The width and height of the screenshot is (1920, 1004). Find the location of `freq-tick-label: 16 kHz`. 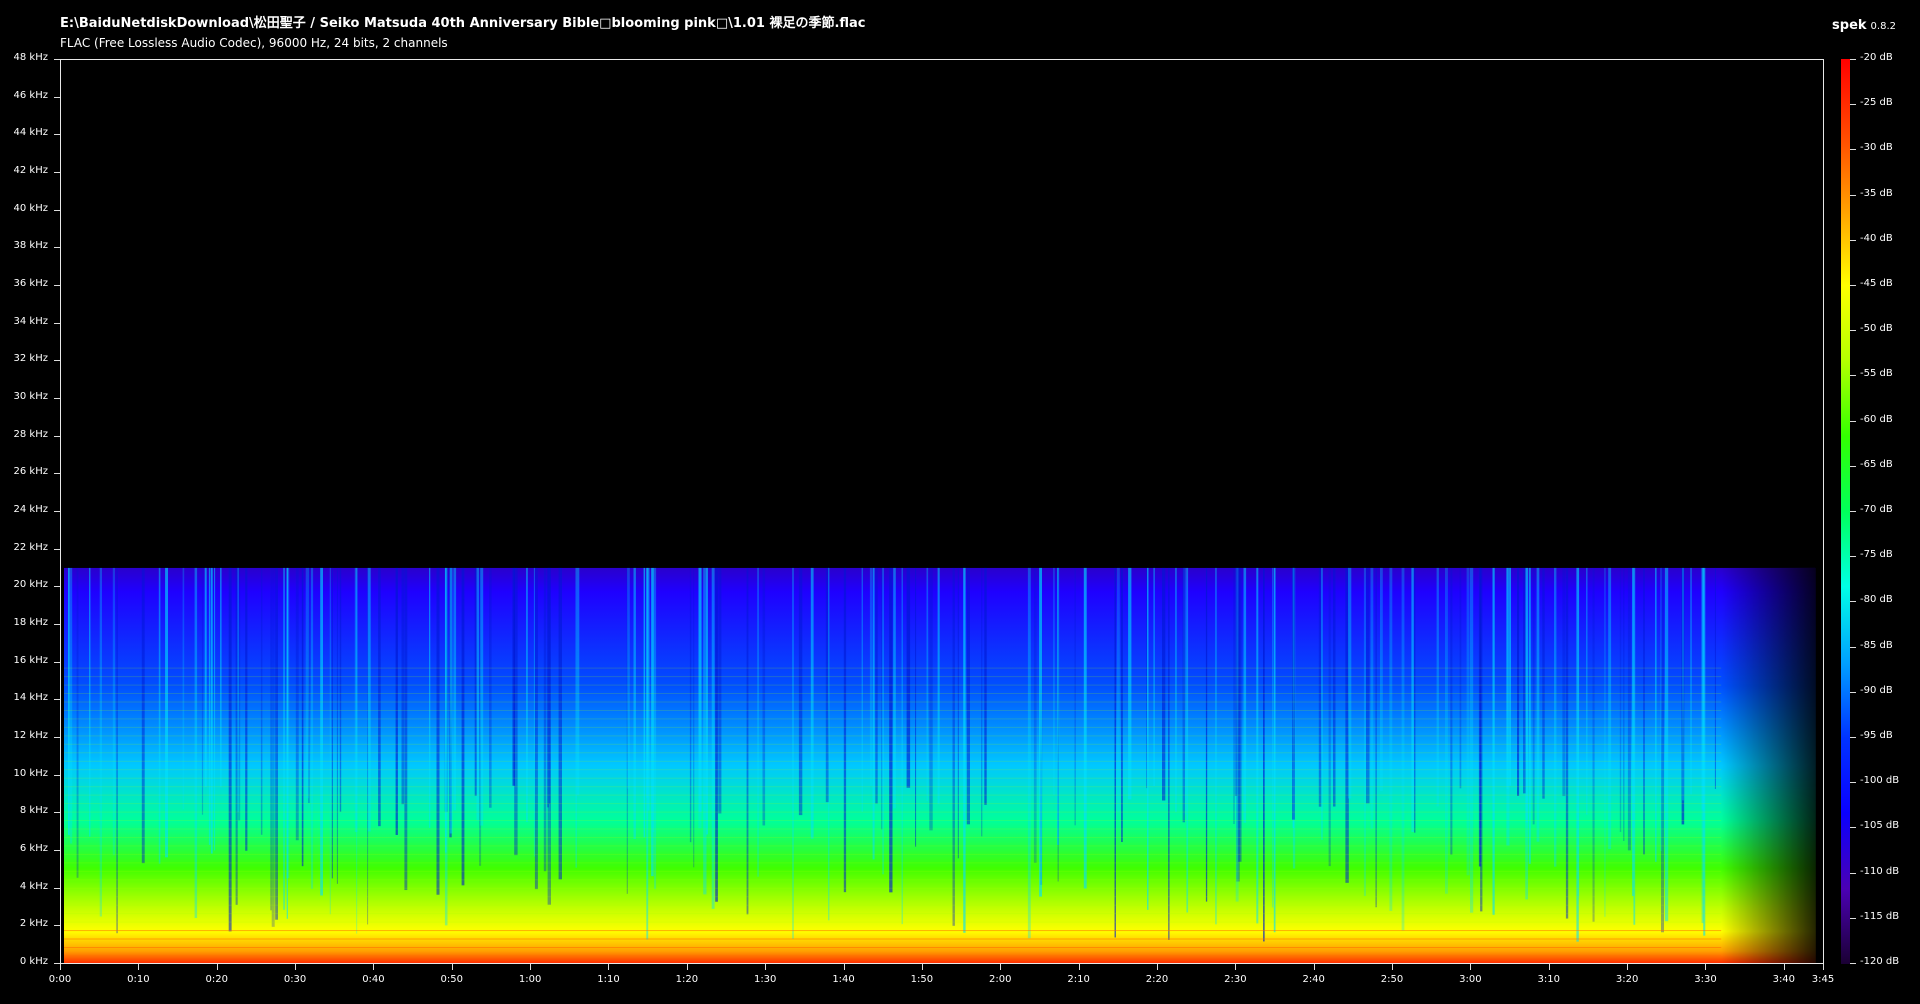

freq-tick-label: 16 kHz is located at coordinates (30, 660).